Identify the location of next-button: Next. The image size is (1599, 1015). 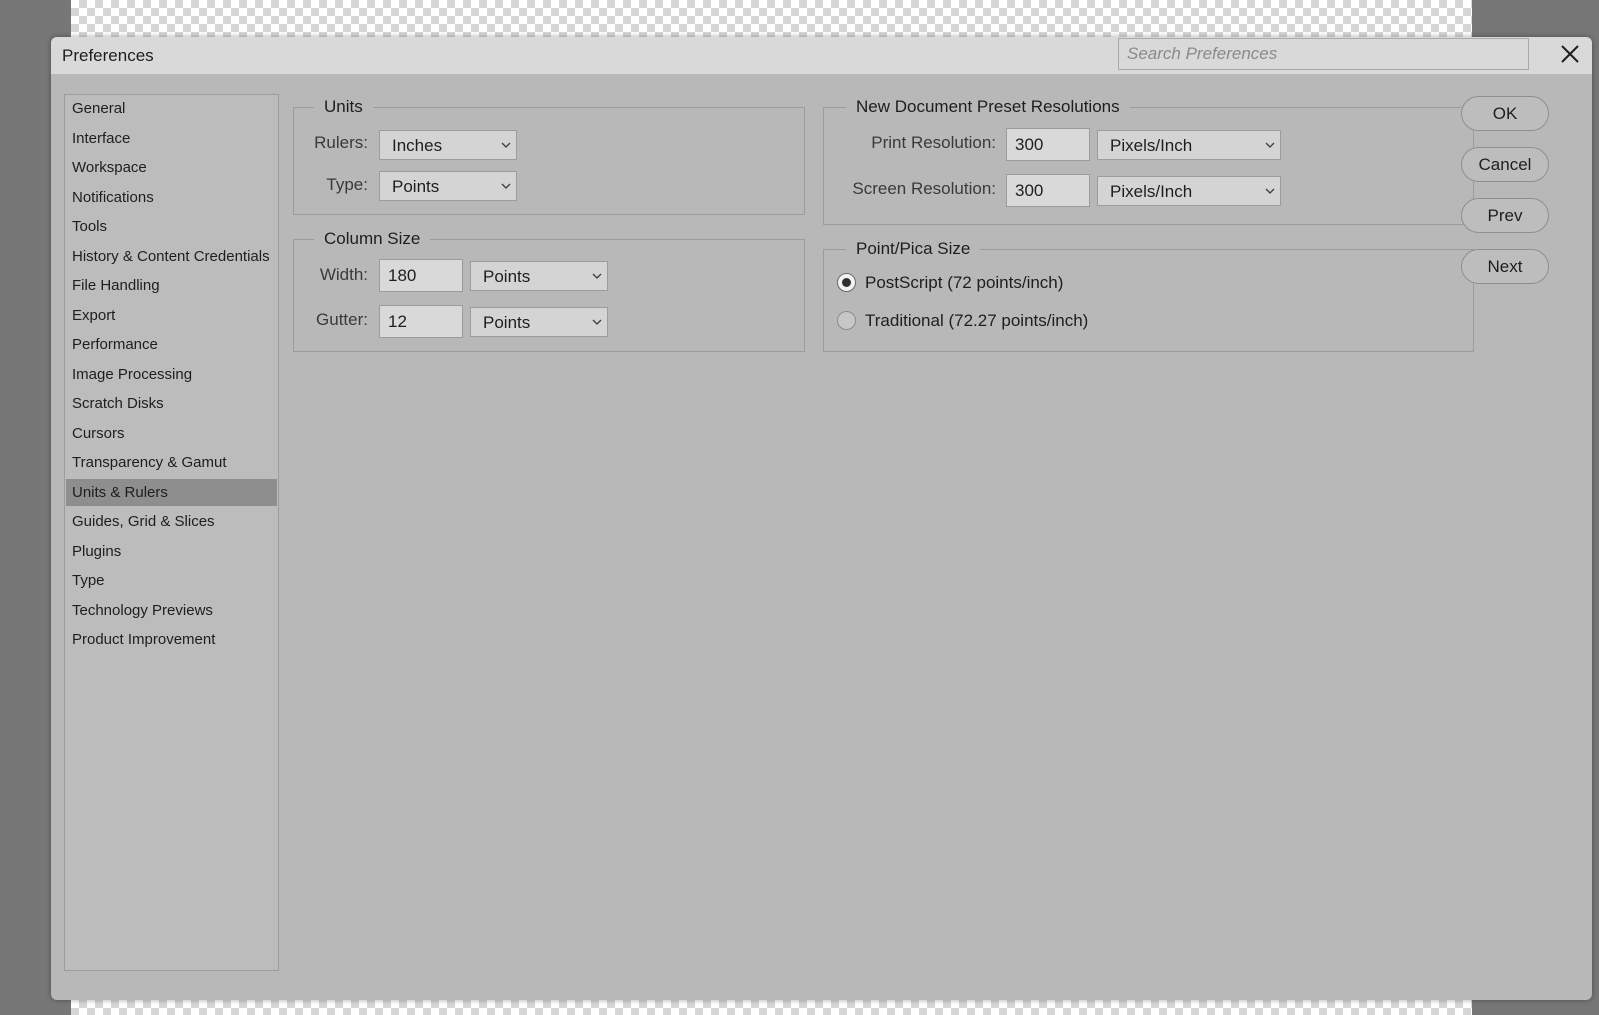
(1505, 266).